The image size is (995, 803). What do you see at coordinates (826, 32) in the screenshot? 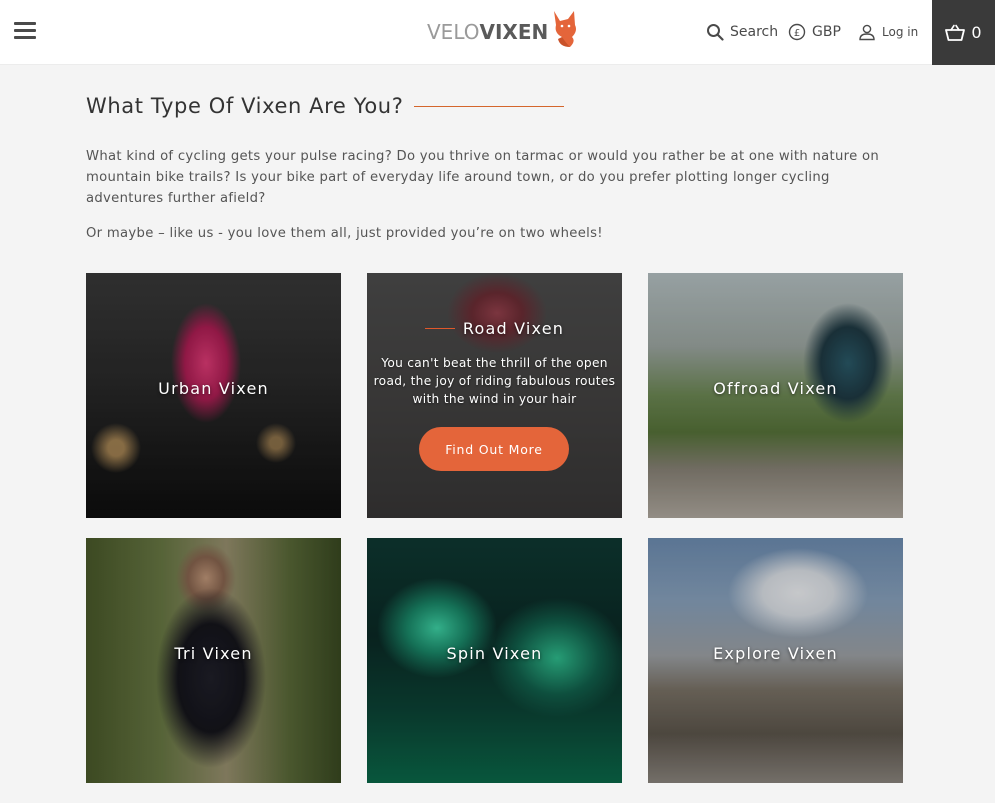
I see `currency-label: GBP` at bounding box center [826, 32].